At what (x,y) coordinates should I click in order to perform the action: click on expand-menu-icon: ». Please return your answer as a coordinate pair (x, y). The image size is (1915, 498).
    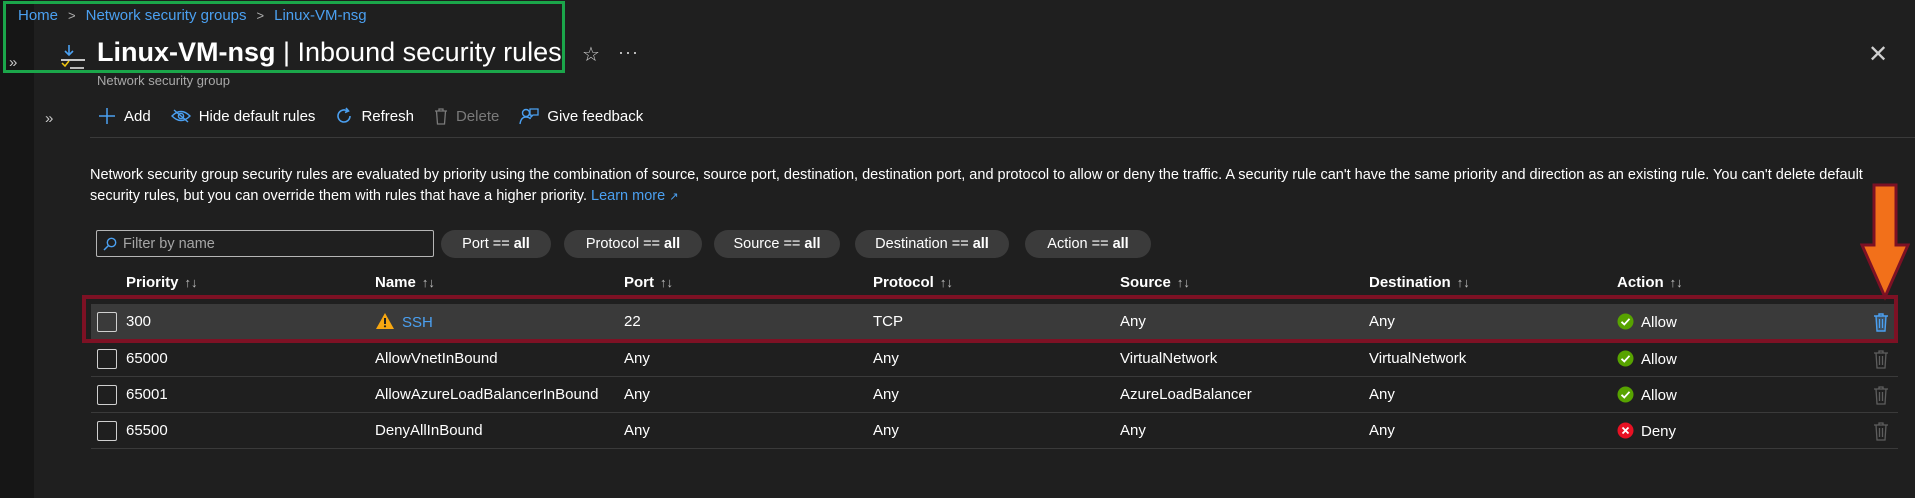
    Looking at the image, I should click on (49, 118).